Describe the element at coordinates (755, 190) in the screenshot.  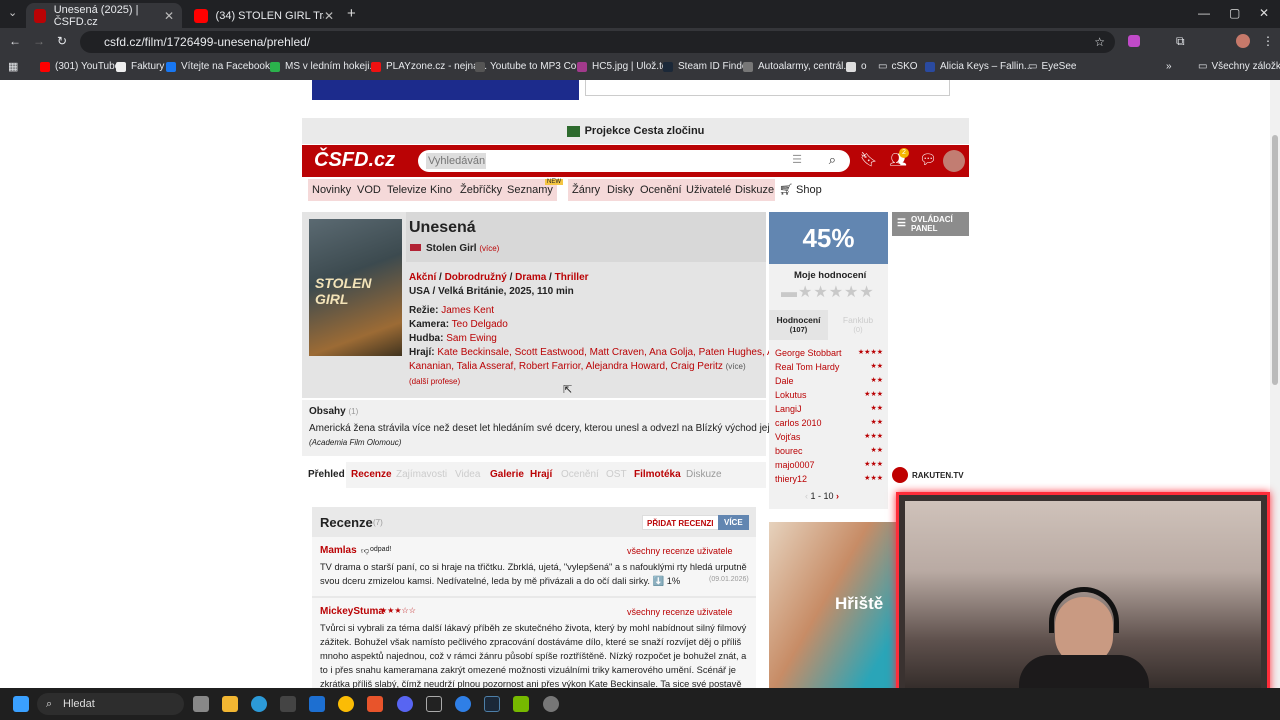
I see `nav-diskuze: Diskuze` at that location.